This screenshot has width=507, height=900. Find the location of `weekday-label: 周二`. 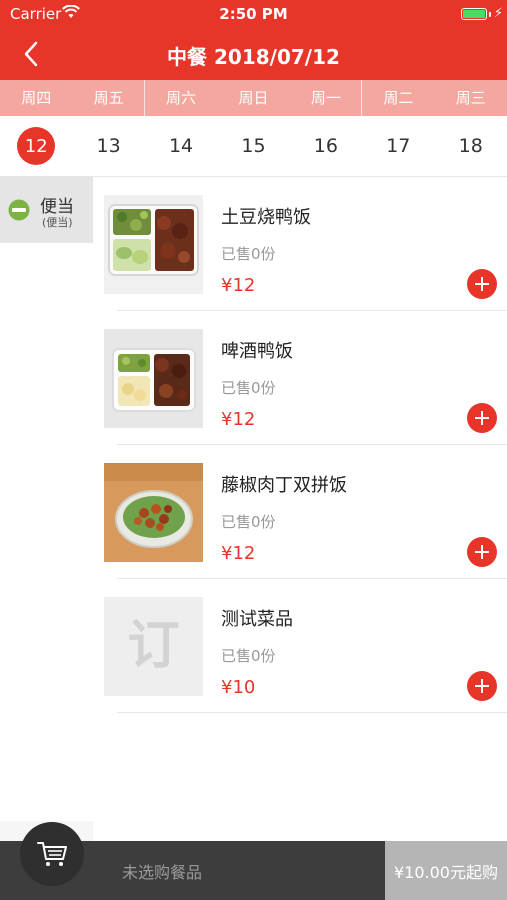

weekday-label: 周二 is located at coordinates (398, 98).